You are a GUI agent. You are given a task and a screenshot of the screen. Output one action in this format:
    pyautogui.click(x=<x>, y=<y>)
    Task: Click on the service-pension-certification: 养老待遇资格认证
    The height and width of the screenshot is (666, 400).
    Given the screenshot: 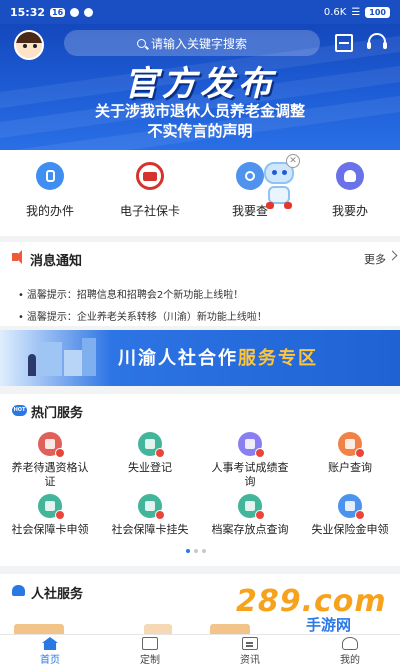 What is the action you would take?
    pyautogui.click(x=50, y=460)
    